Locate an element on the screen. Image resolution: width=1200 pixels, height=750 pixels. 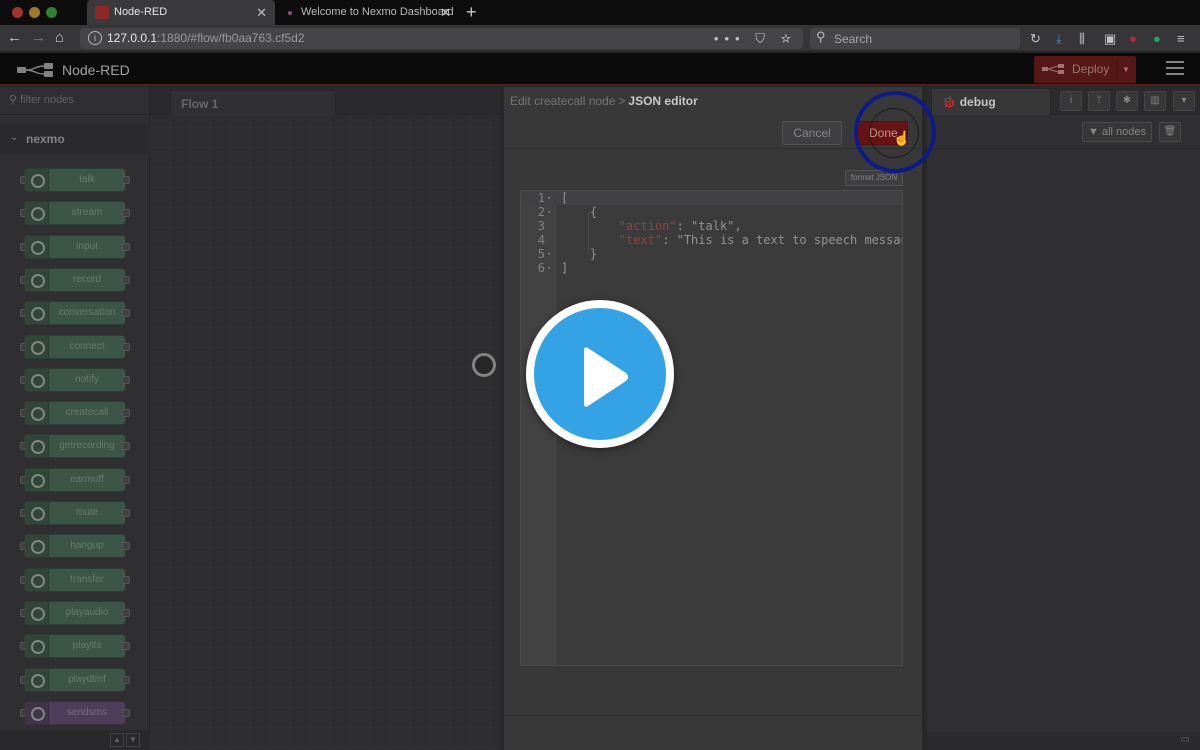
palette-node-talk: talk is located at coordinates (75, 180).